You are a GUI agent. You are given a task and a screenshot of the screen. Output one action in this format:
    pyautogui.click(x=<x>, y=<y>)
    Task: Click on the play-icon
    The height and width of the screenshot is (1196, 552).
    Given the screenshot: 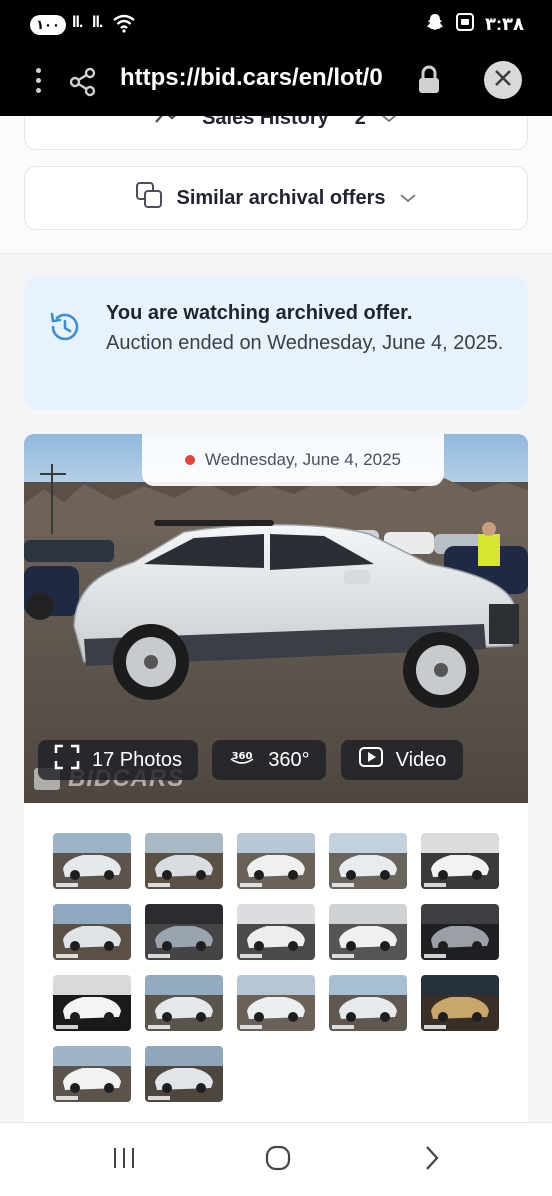 What is the action you would take?
    pyautogui.click(x=371, y=760)
    